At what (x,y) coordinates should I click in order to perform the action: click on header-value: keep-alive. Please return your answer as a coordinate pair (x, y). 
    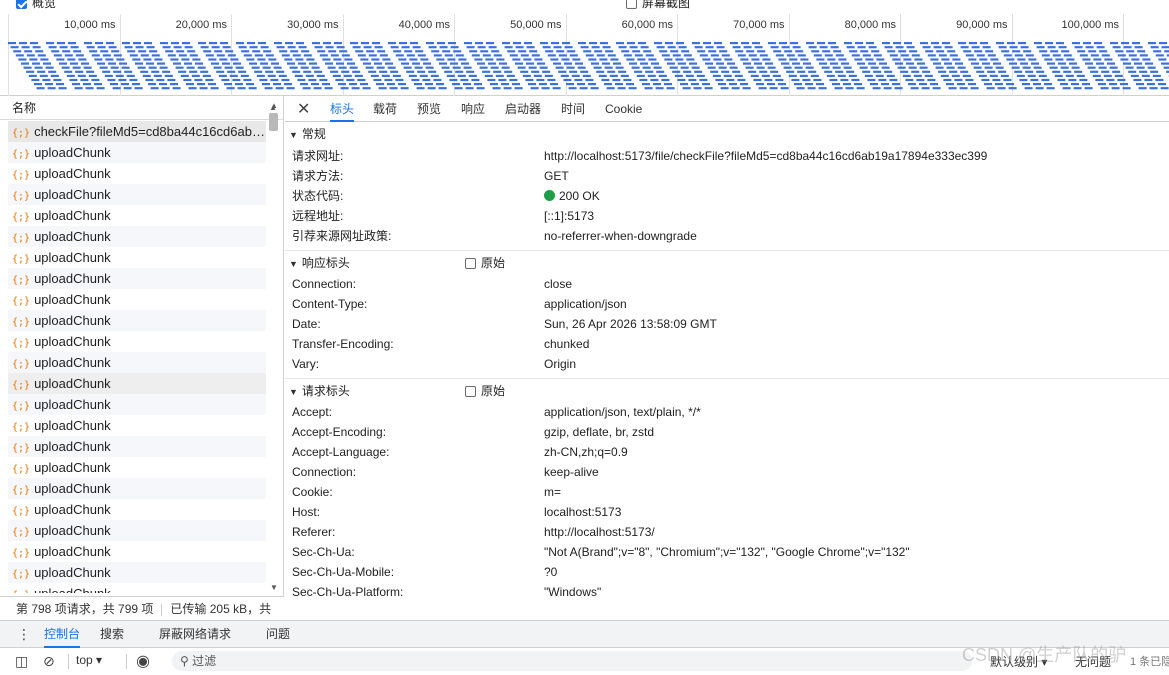
    Looking at the image, I should click on (571, 472).